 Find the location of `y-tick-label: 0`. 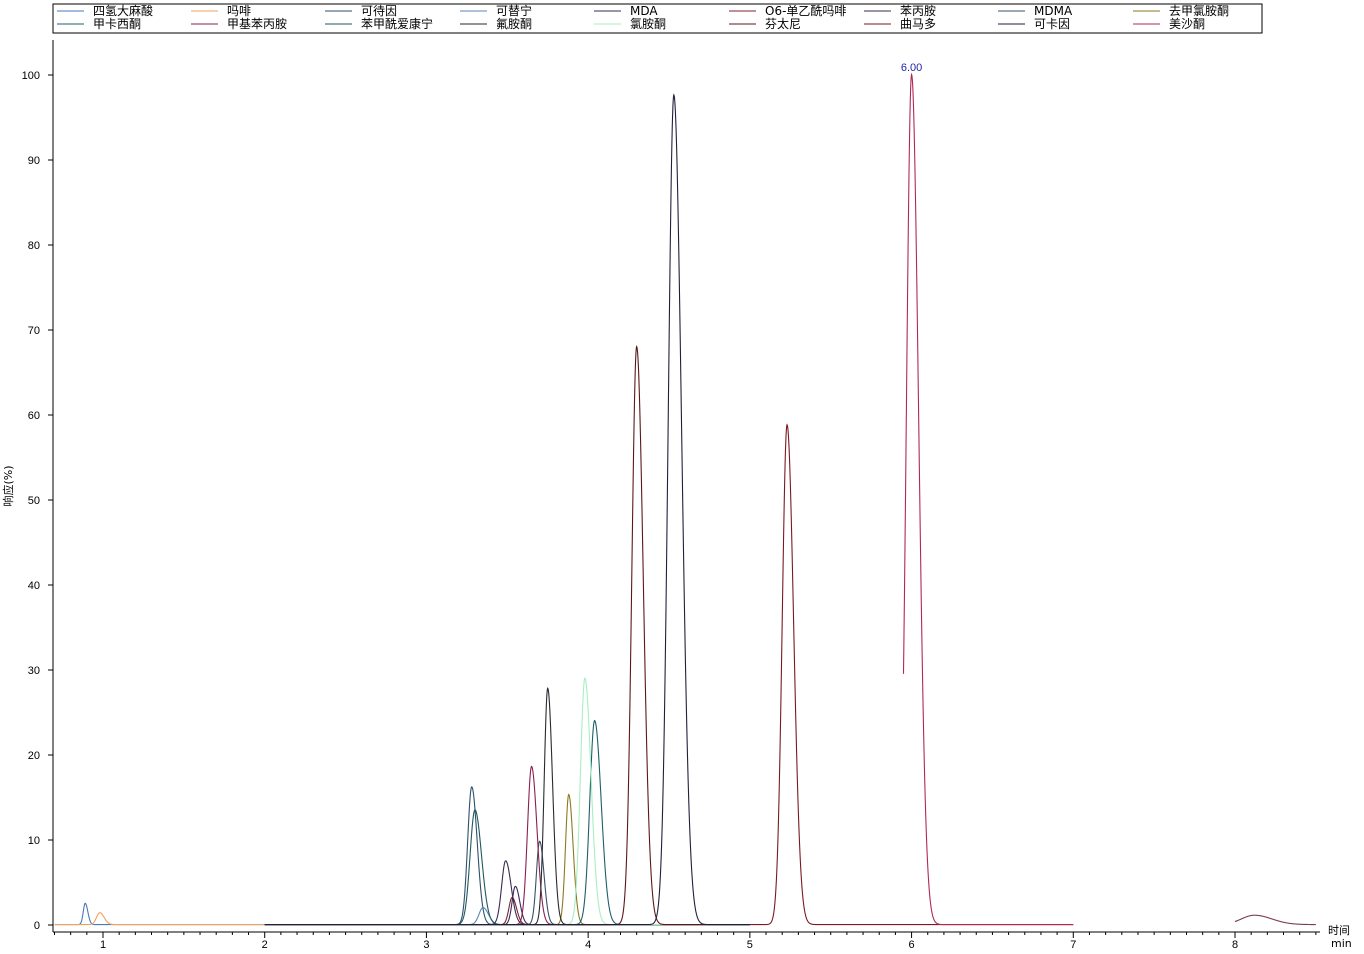

y-tick-label: 0 is located at coordinates (37, 926).